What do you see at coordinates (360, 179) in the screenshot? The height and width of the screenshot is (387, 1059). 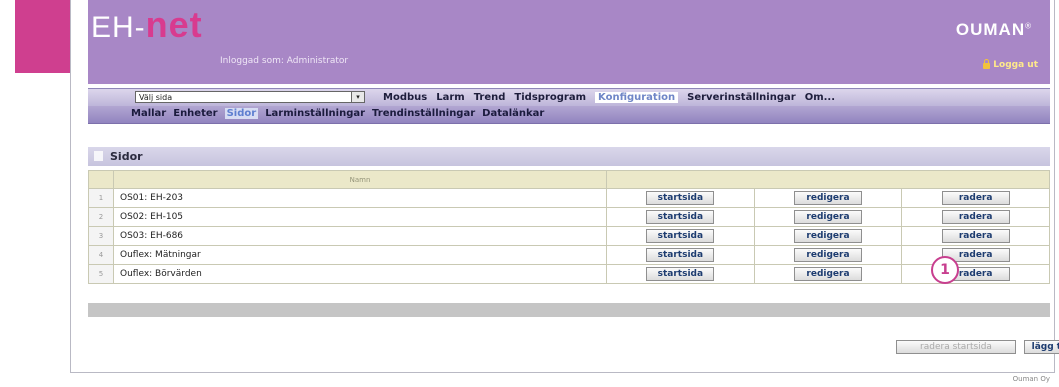 I see `name-header: Namn` at bounding box center [360, 179].